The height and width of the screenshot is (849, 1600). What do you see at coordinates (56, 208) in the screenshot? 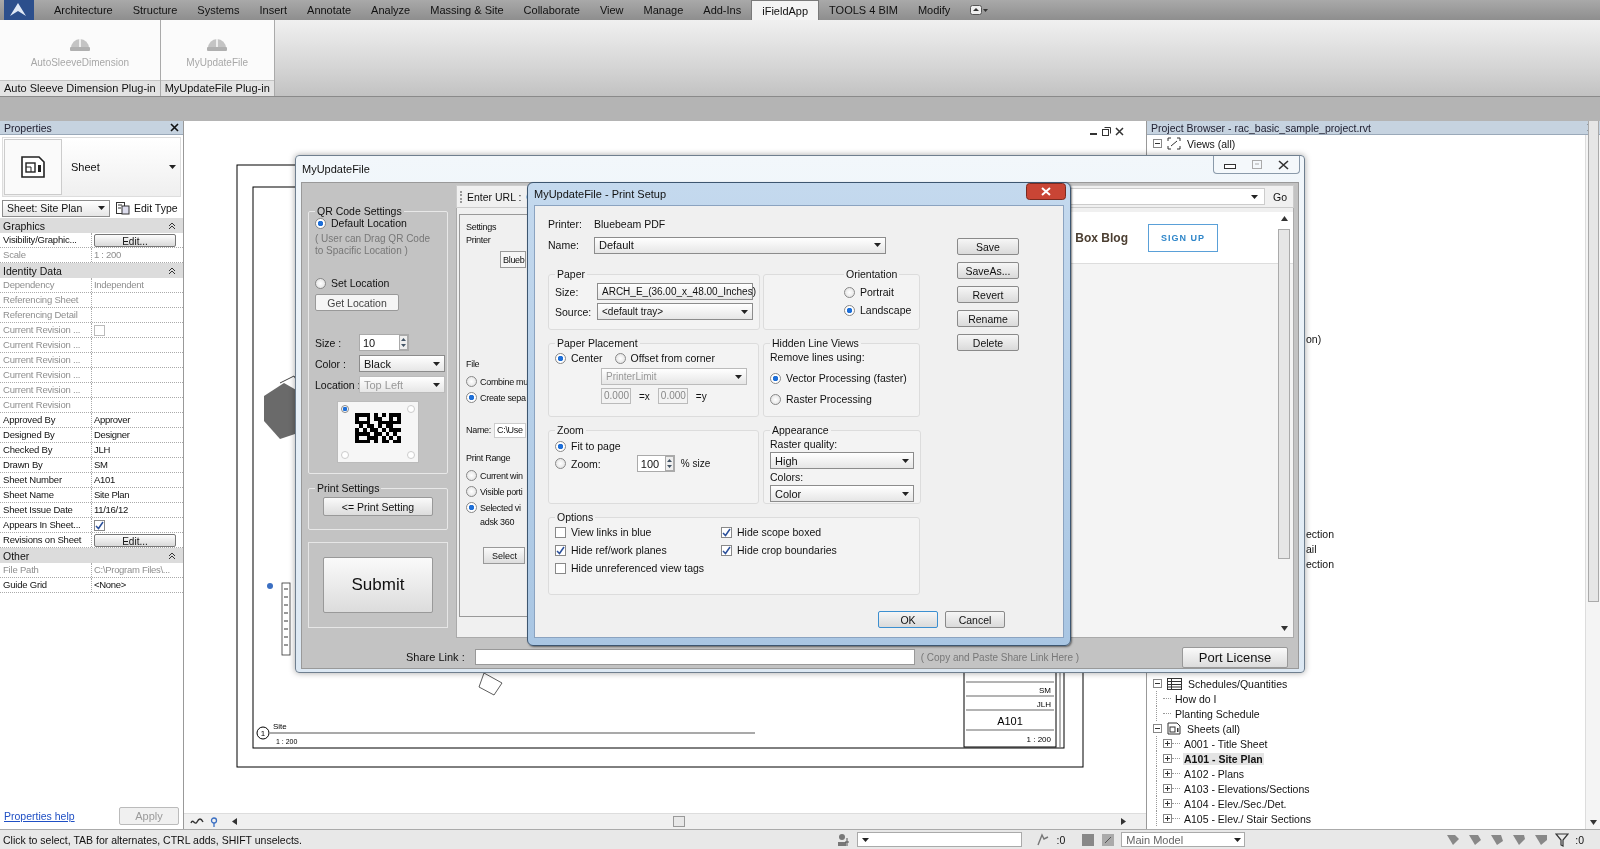
I see `type-dropdown: Sheet: Site Plan` at bounding box center [56, 208].